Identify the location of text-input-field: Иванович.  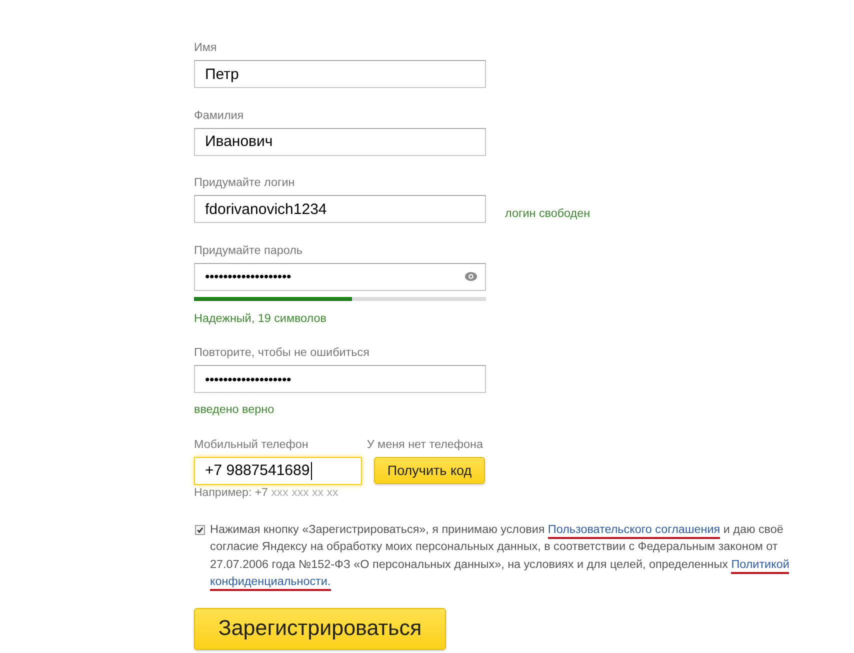
(340, 142).